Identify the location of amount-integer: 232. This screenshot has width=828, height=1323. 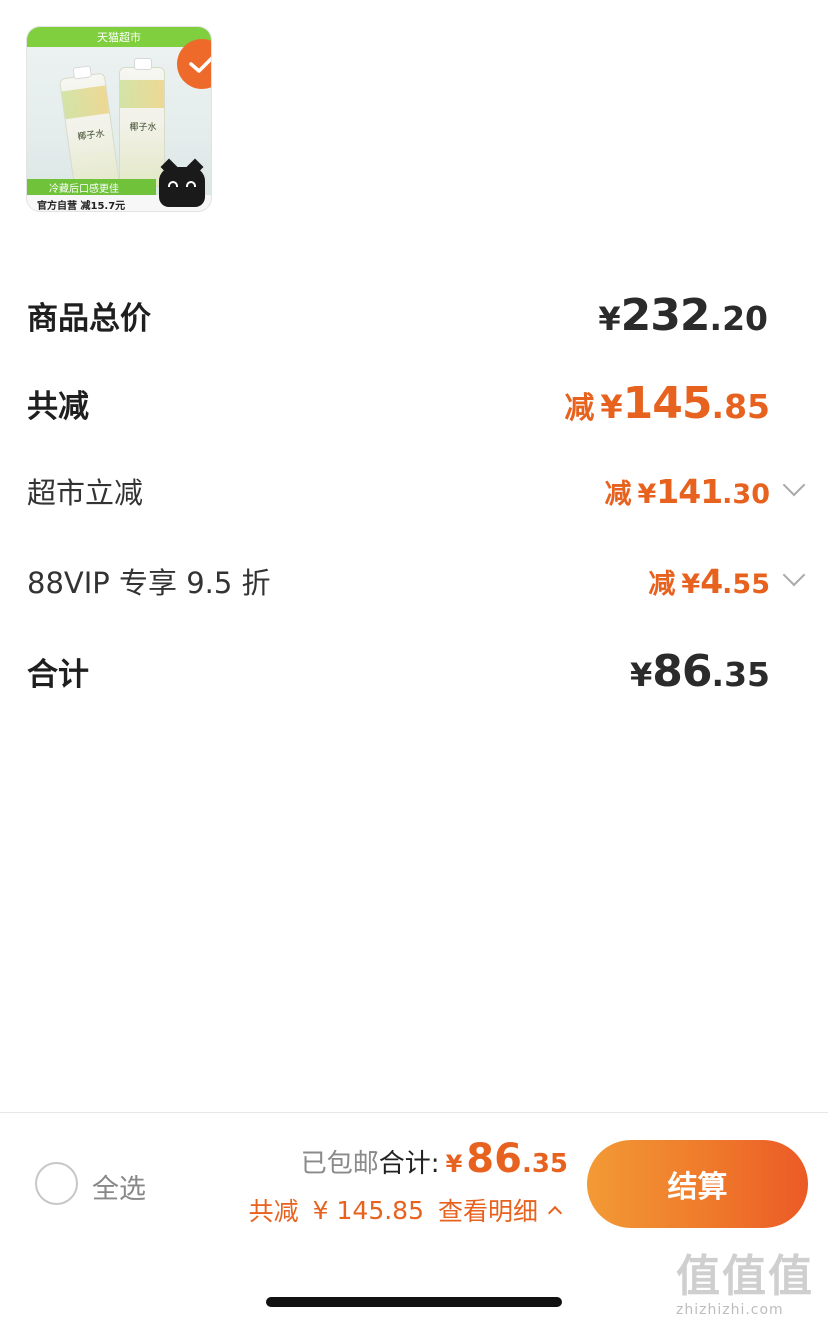
(665, 315).